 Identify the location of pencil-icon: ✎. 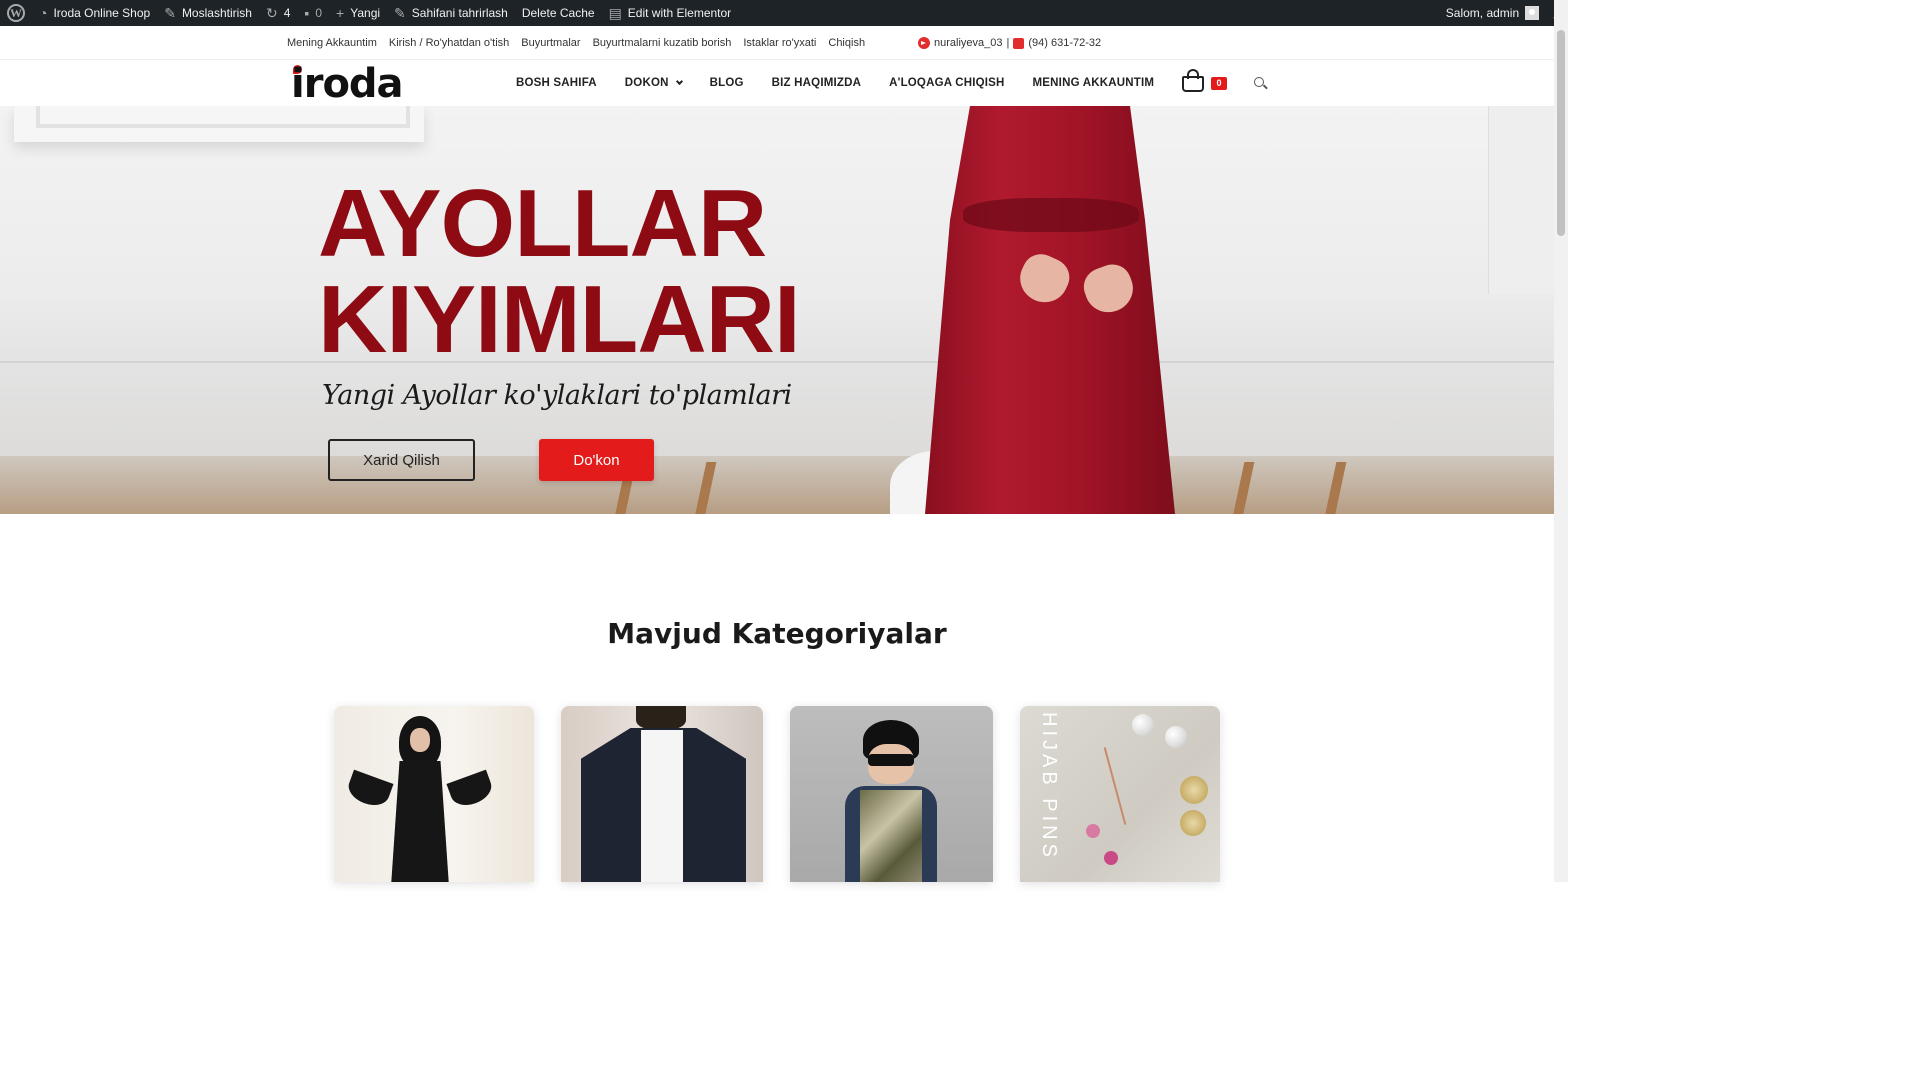
(400, 12).